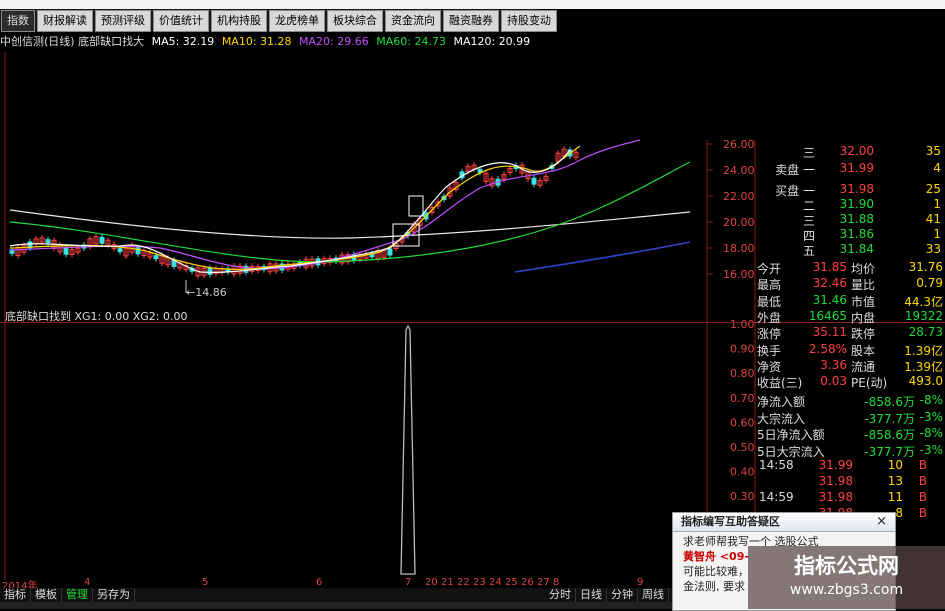  I want to click on ma120-line, so click(350, 224).